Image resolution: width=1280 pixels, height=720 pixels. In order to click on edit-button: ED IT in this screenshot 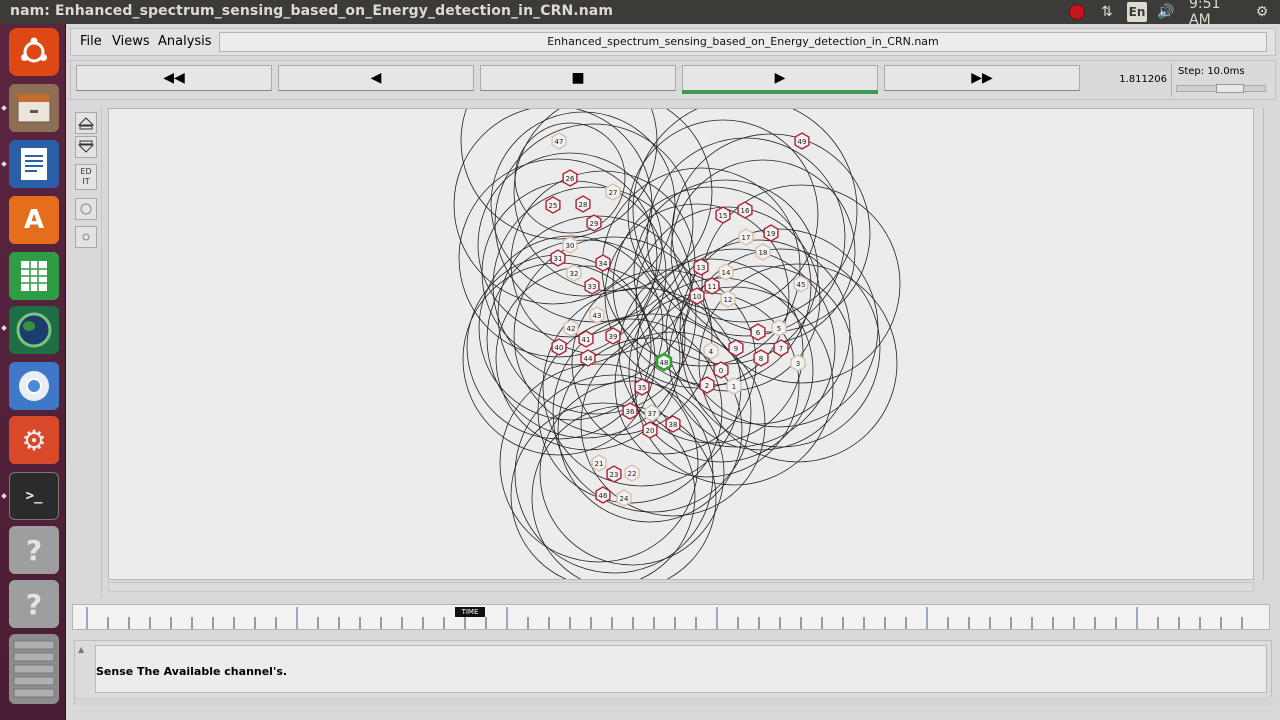, I will do `click(86, 177)`.